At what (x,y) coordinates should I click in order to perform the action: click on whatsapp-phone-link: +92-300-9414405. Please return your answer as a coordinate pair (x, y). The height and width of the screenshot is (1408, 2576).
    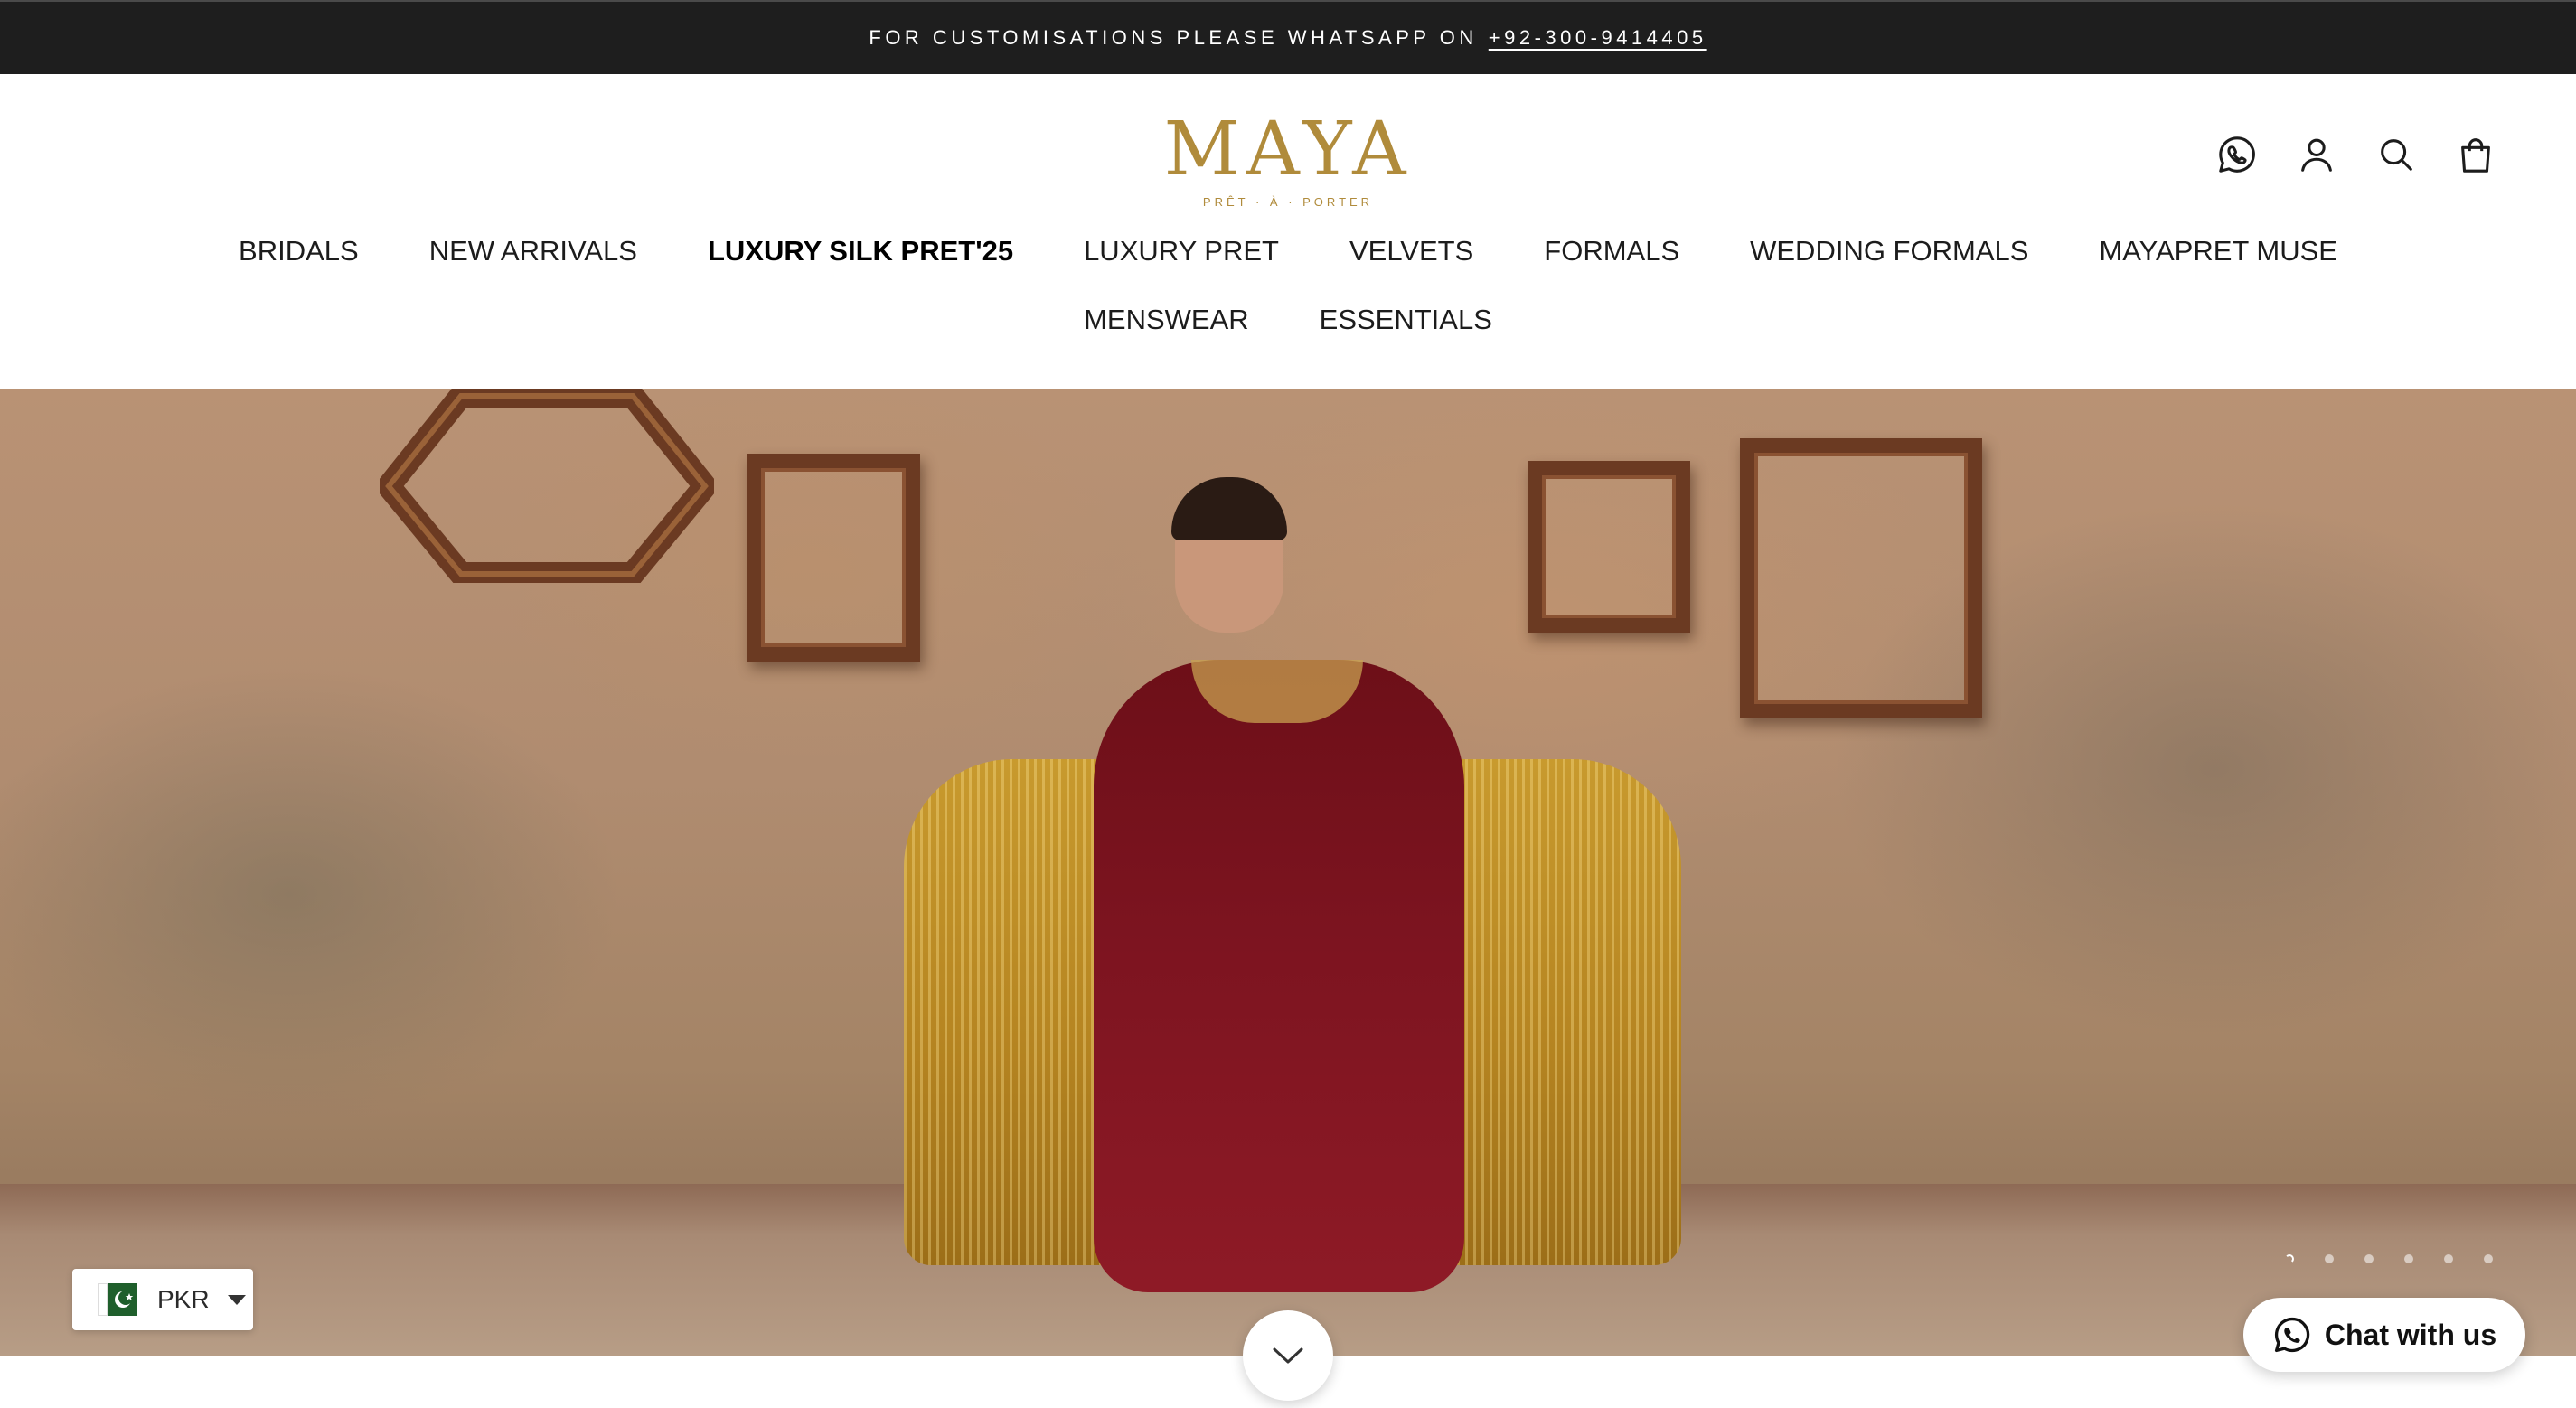
    Looking at the image, I should click on (1598, 38).